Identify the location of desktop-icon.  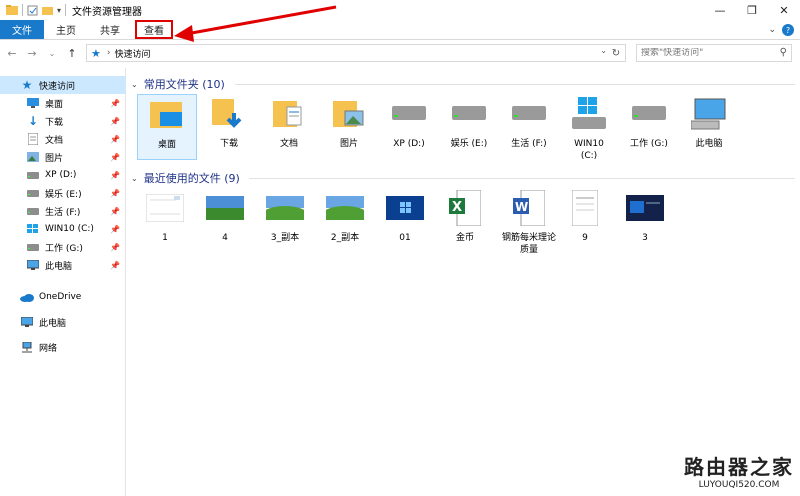
(33, 103).